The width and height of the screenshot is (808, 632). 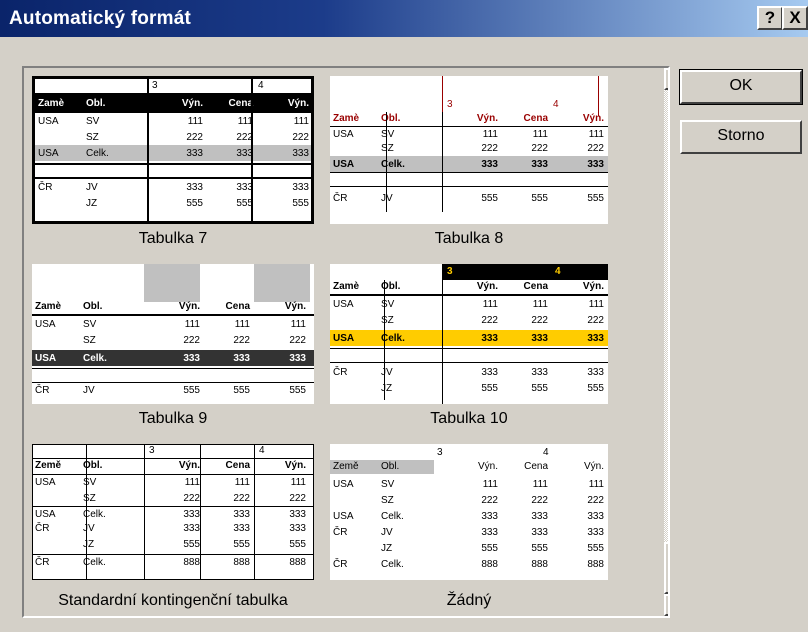 What do you see at coordinates (390, 466) in the screenshot?
I see `table-cell: Obl.` at bounding box center [390, 466].